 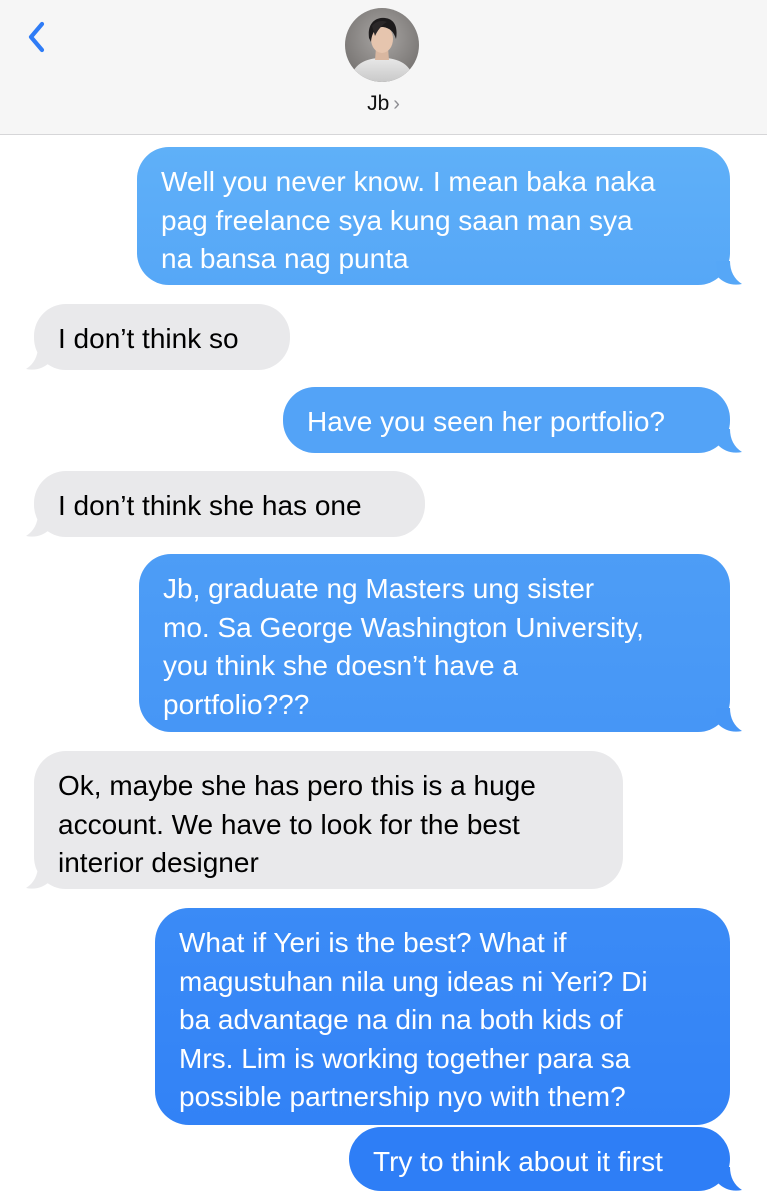 I want to click on message-line: Ok, maybe she has pero this is a huge, so click(x=297, y=785).